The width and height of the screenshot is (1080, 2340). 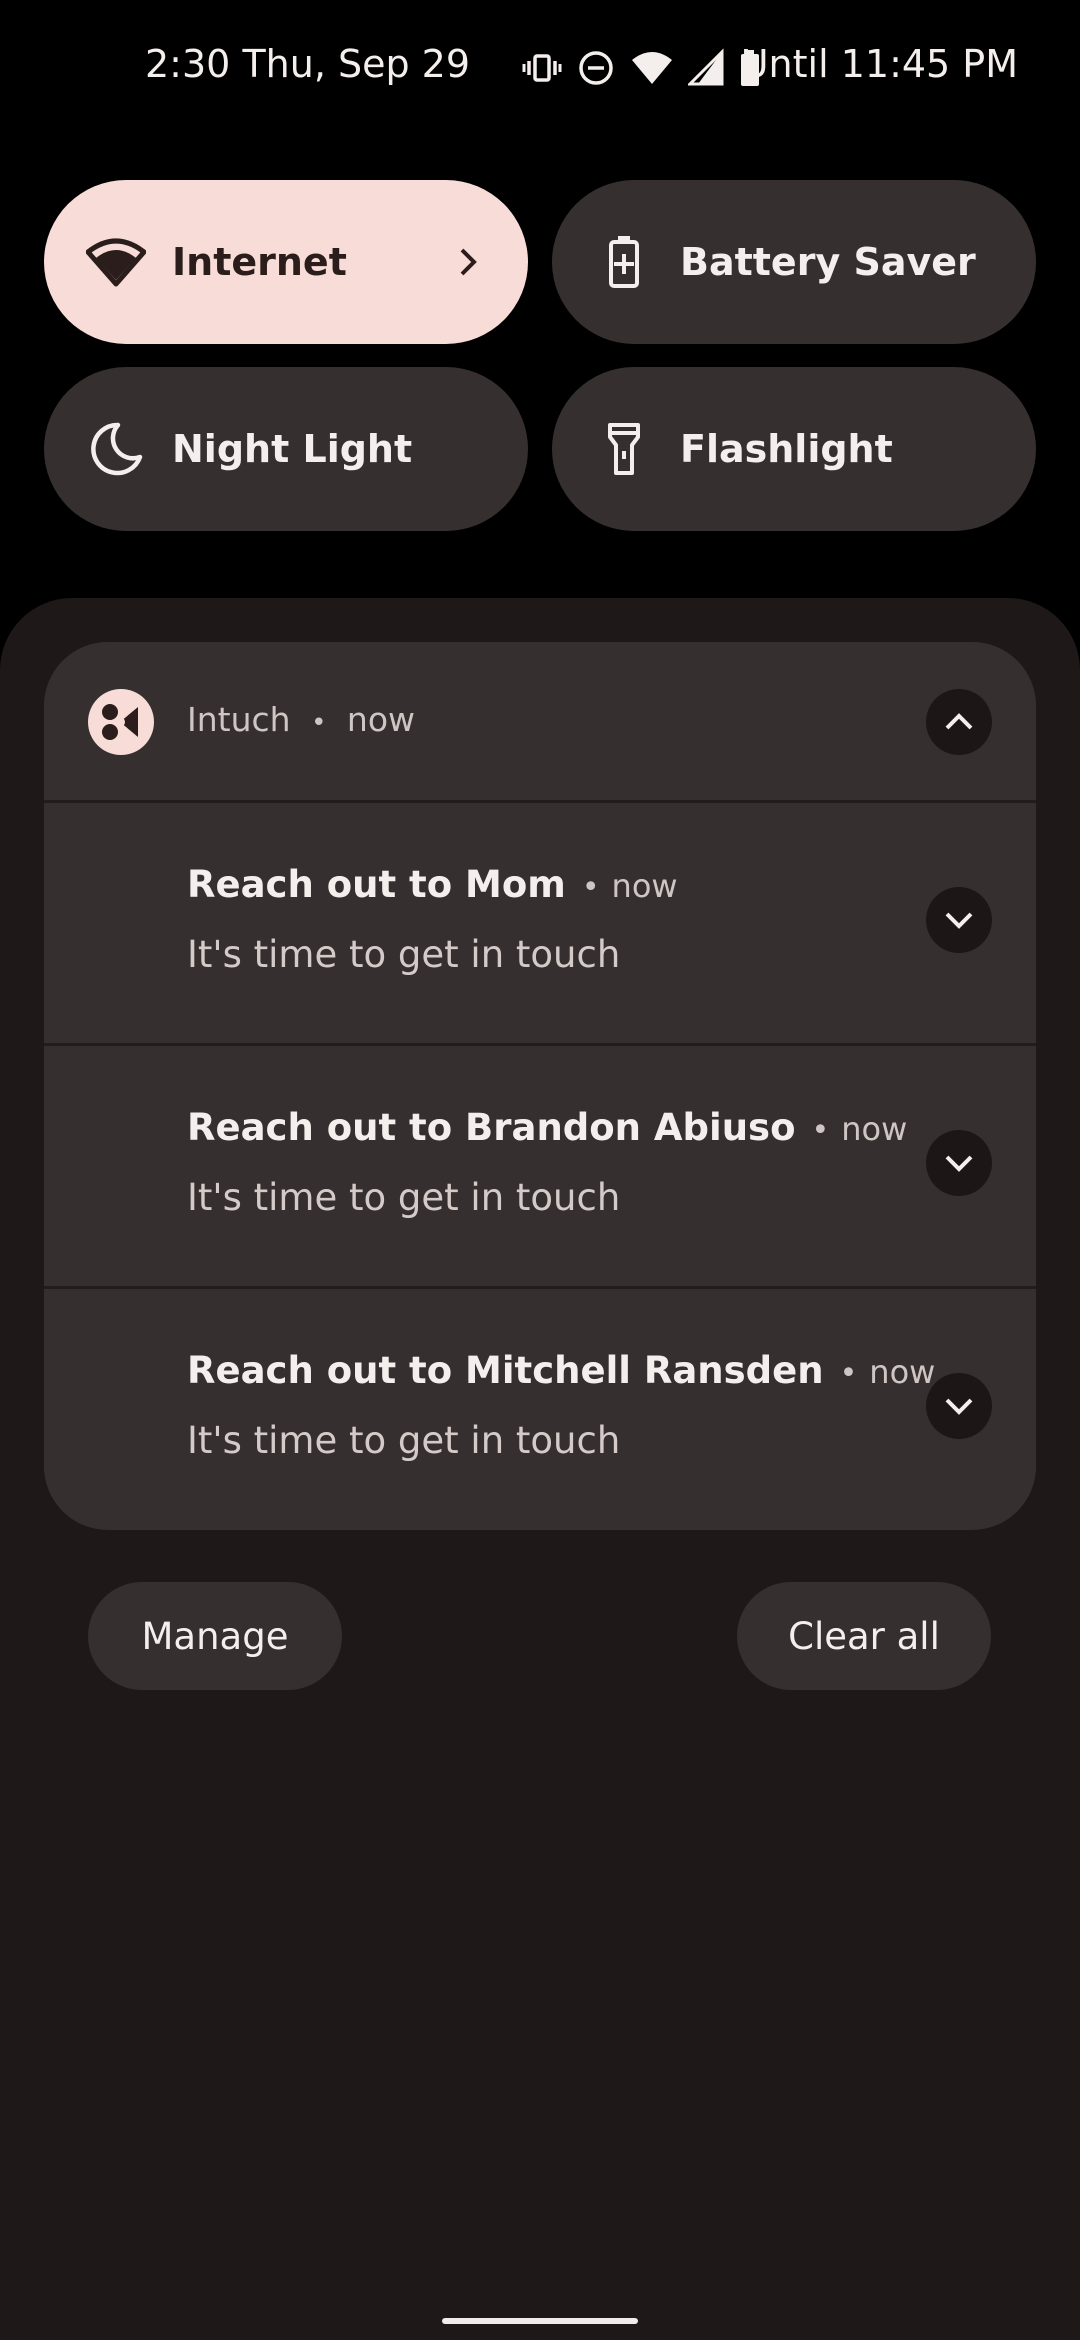 I want to click on intuch-app-icon, so click(x=121, y=722).